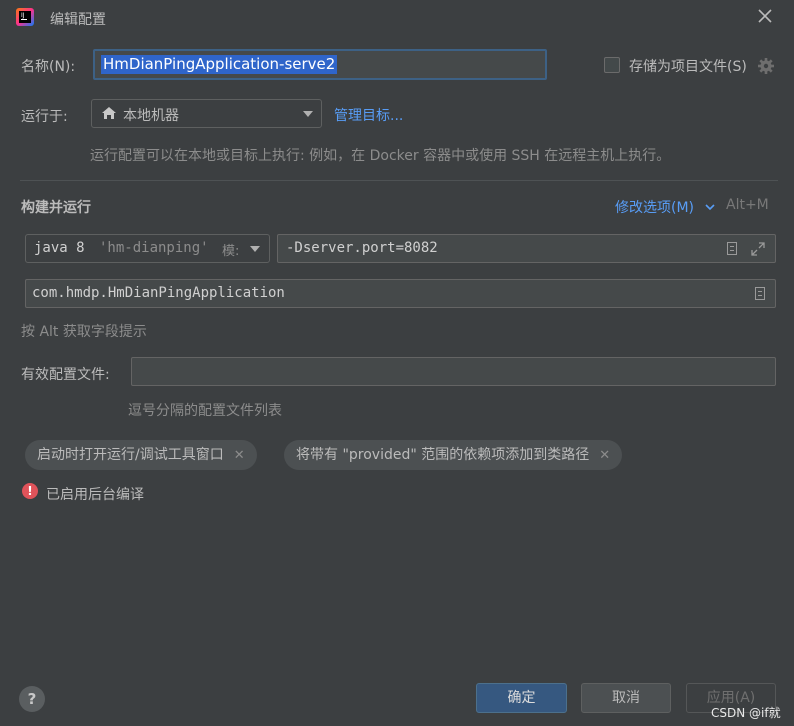  What do you see at coordinates (688, 66) in the screenshot?
I see `store-as-file-label: 存储为项目文件(S)` at bounding box center [688, 66].